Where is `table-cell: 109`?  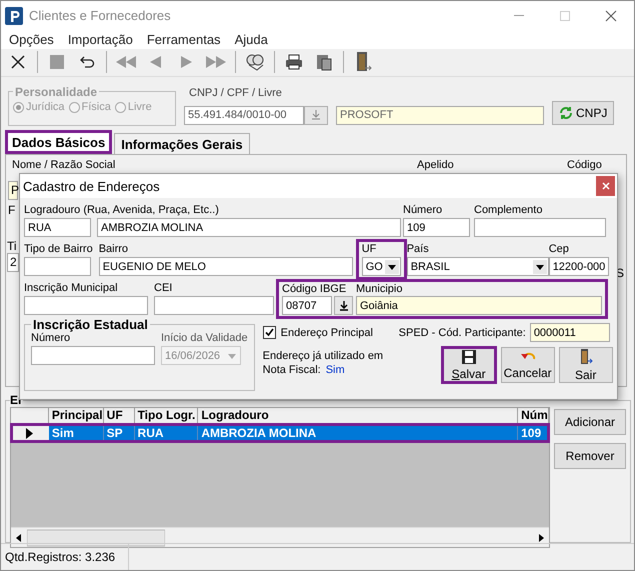
table-cell: 109 is located at coordinates (533, 433).